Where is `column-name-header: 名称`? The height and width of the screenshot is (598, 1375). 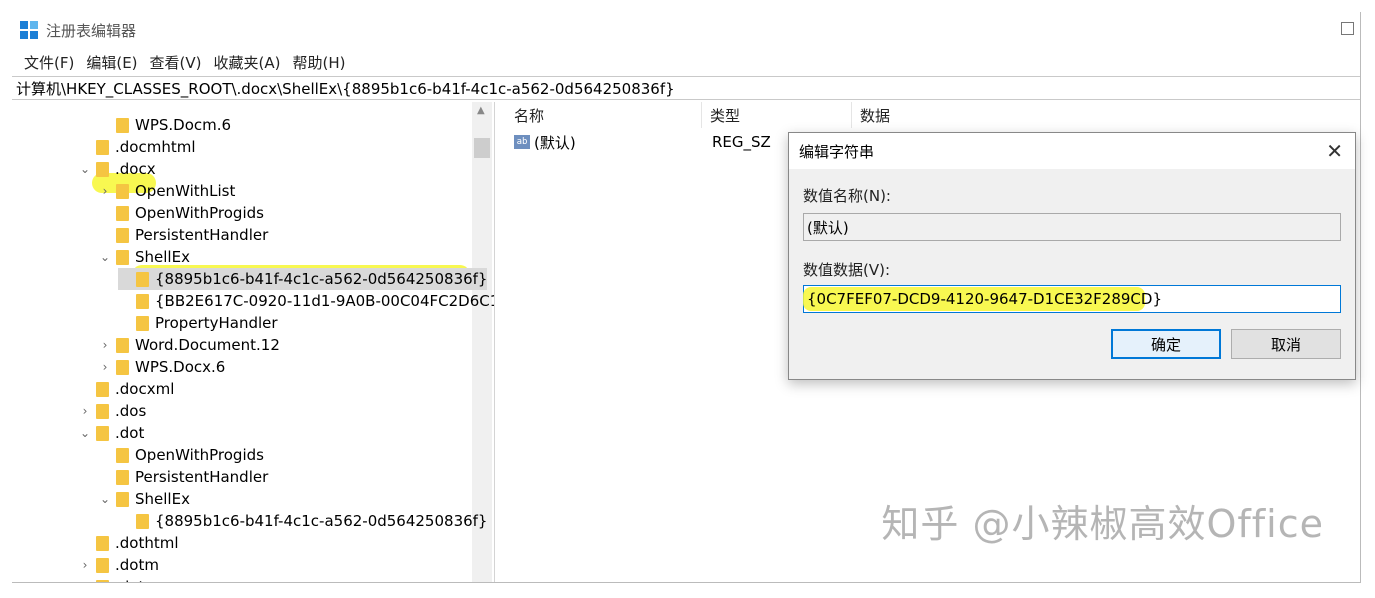
column-name-header: 名称 is located at coordinates (604, 115).